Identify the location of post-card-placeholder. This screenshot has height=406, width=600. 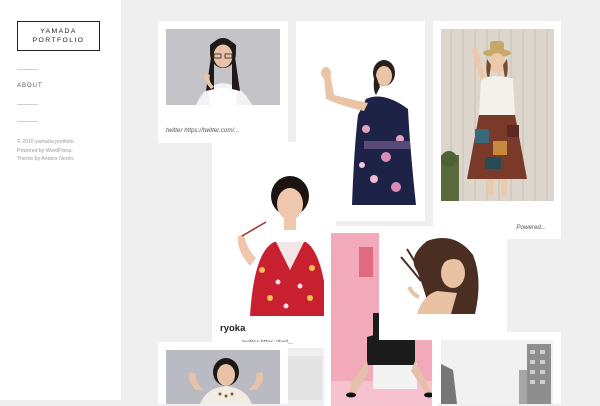
(305, 378).